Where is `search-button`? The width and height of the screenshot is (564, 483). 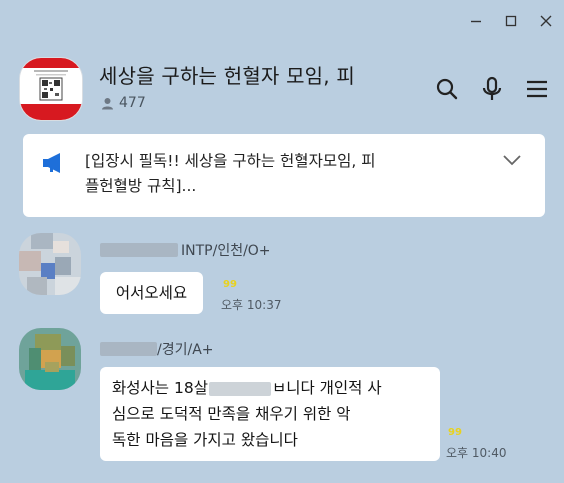 search-button is located at coordinates (447, 89).